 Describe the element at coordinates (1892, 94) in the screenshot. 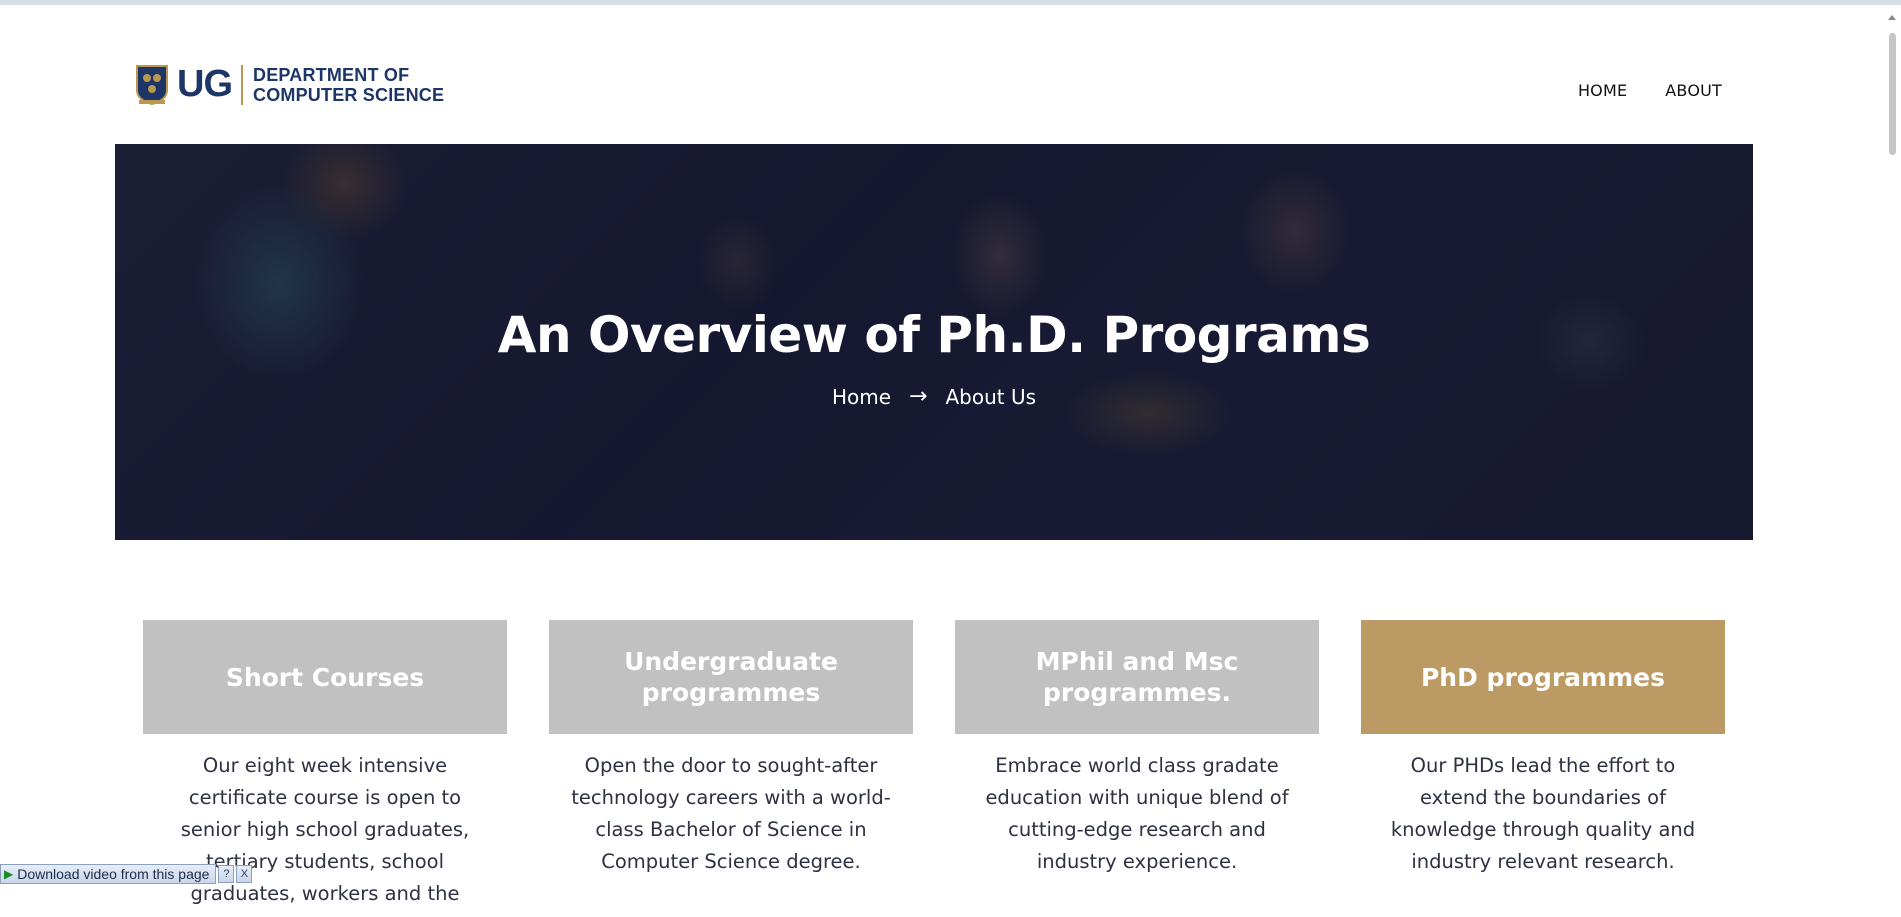

I see `scrollbar-thumb` at that location.